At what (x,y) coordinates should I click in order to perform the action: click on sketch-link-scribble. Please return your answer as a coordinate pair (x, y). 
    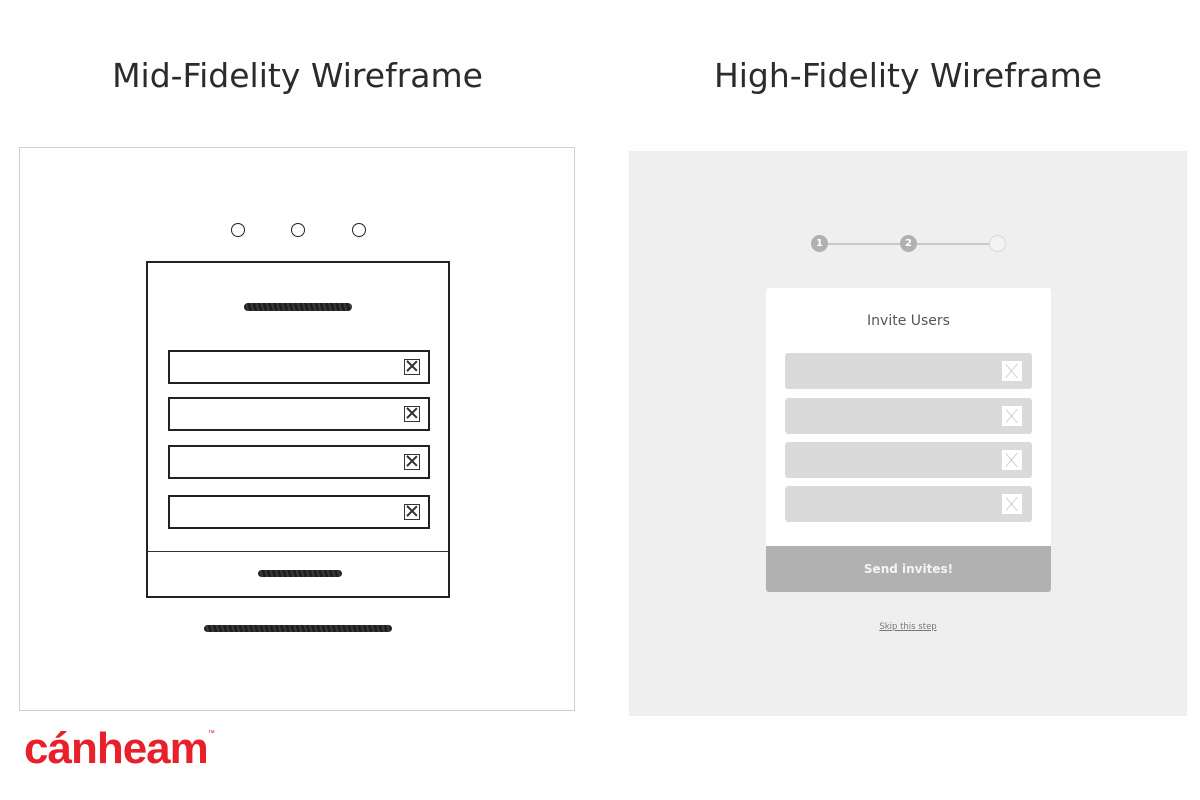
    Looking at the image, I should click on (298, 628).